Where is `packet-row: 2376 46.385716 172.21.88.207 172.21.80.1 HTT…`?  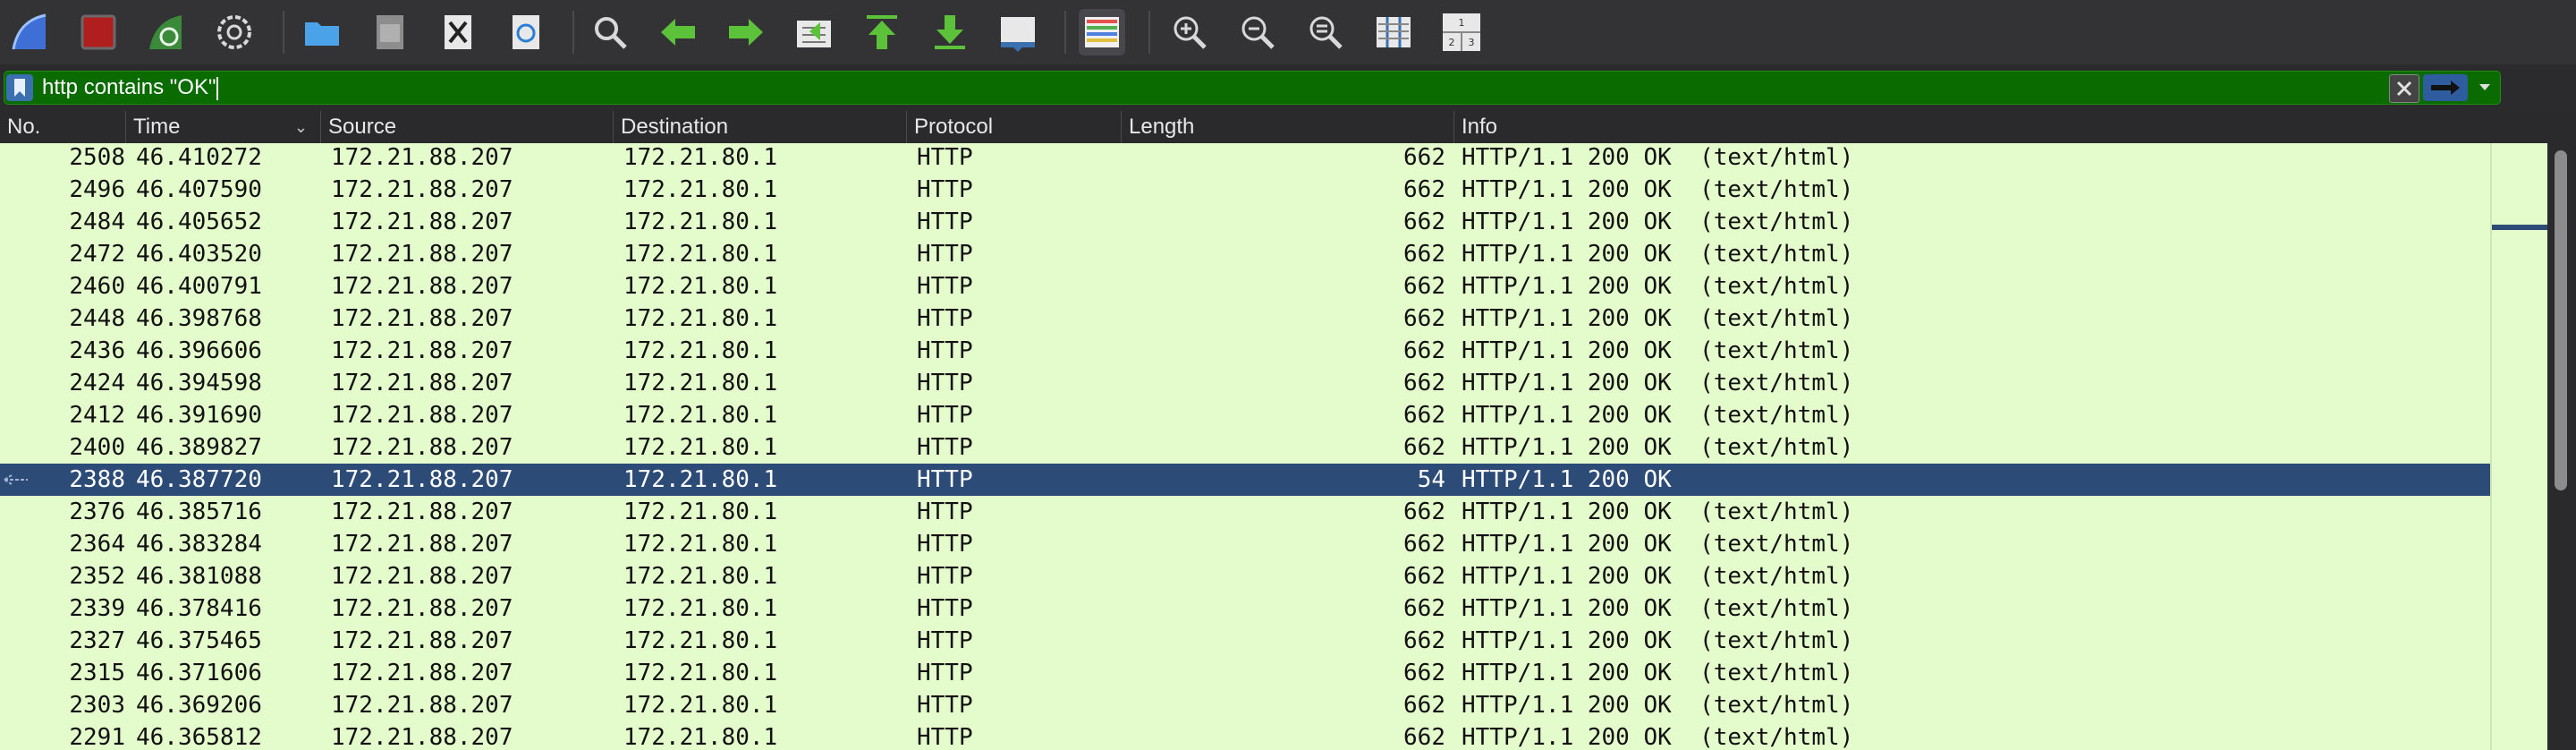 packet-row: 2376 46.385716 172.21.88.207 172.21.80.1 HTT… is located at coordinates (1245, 512).